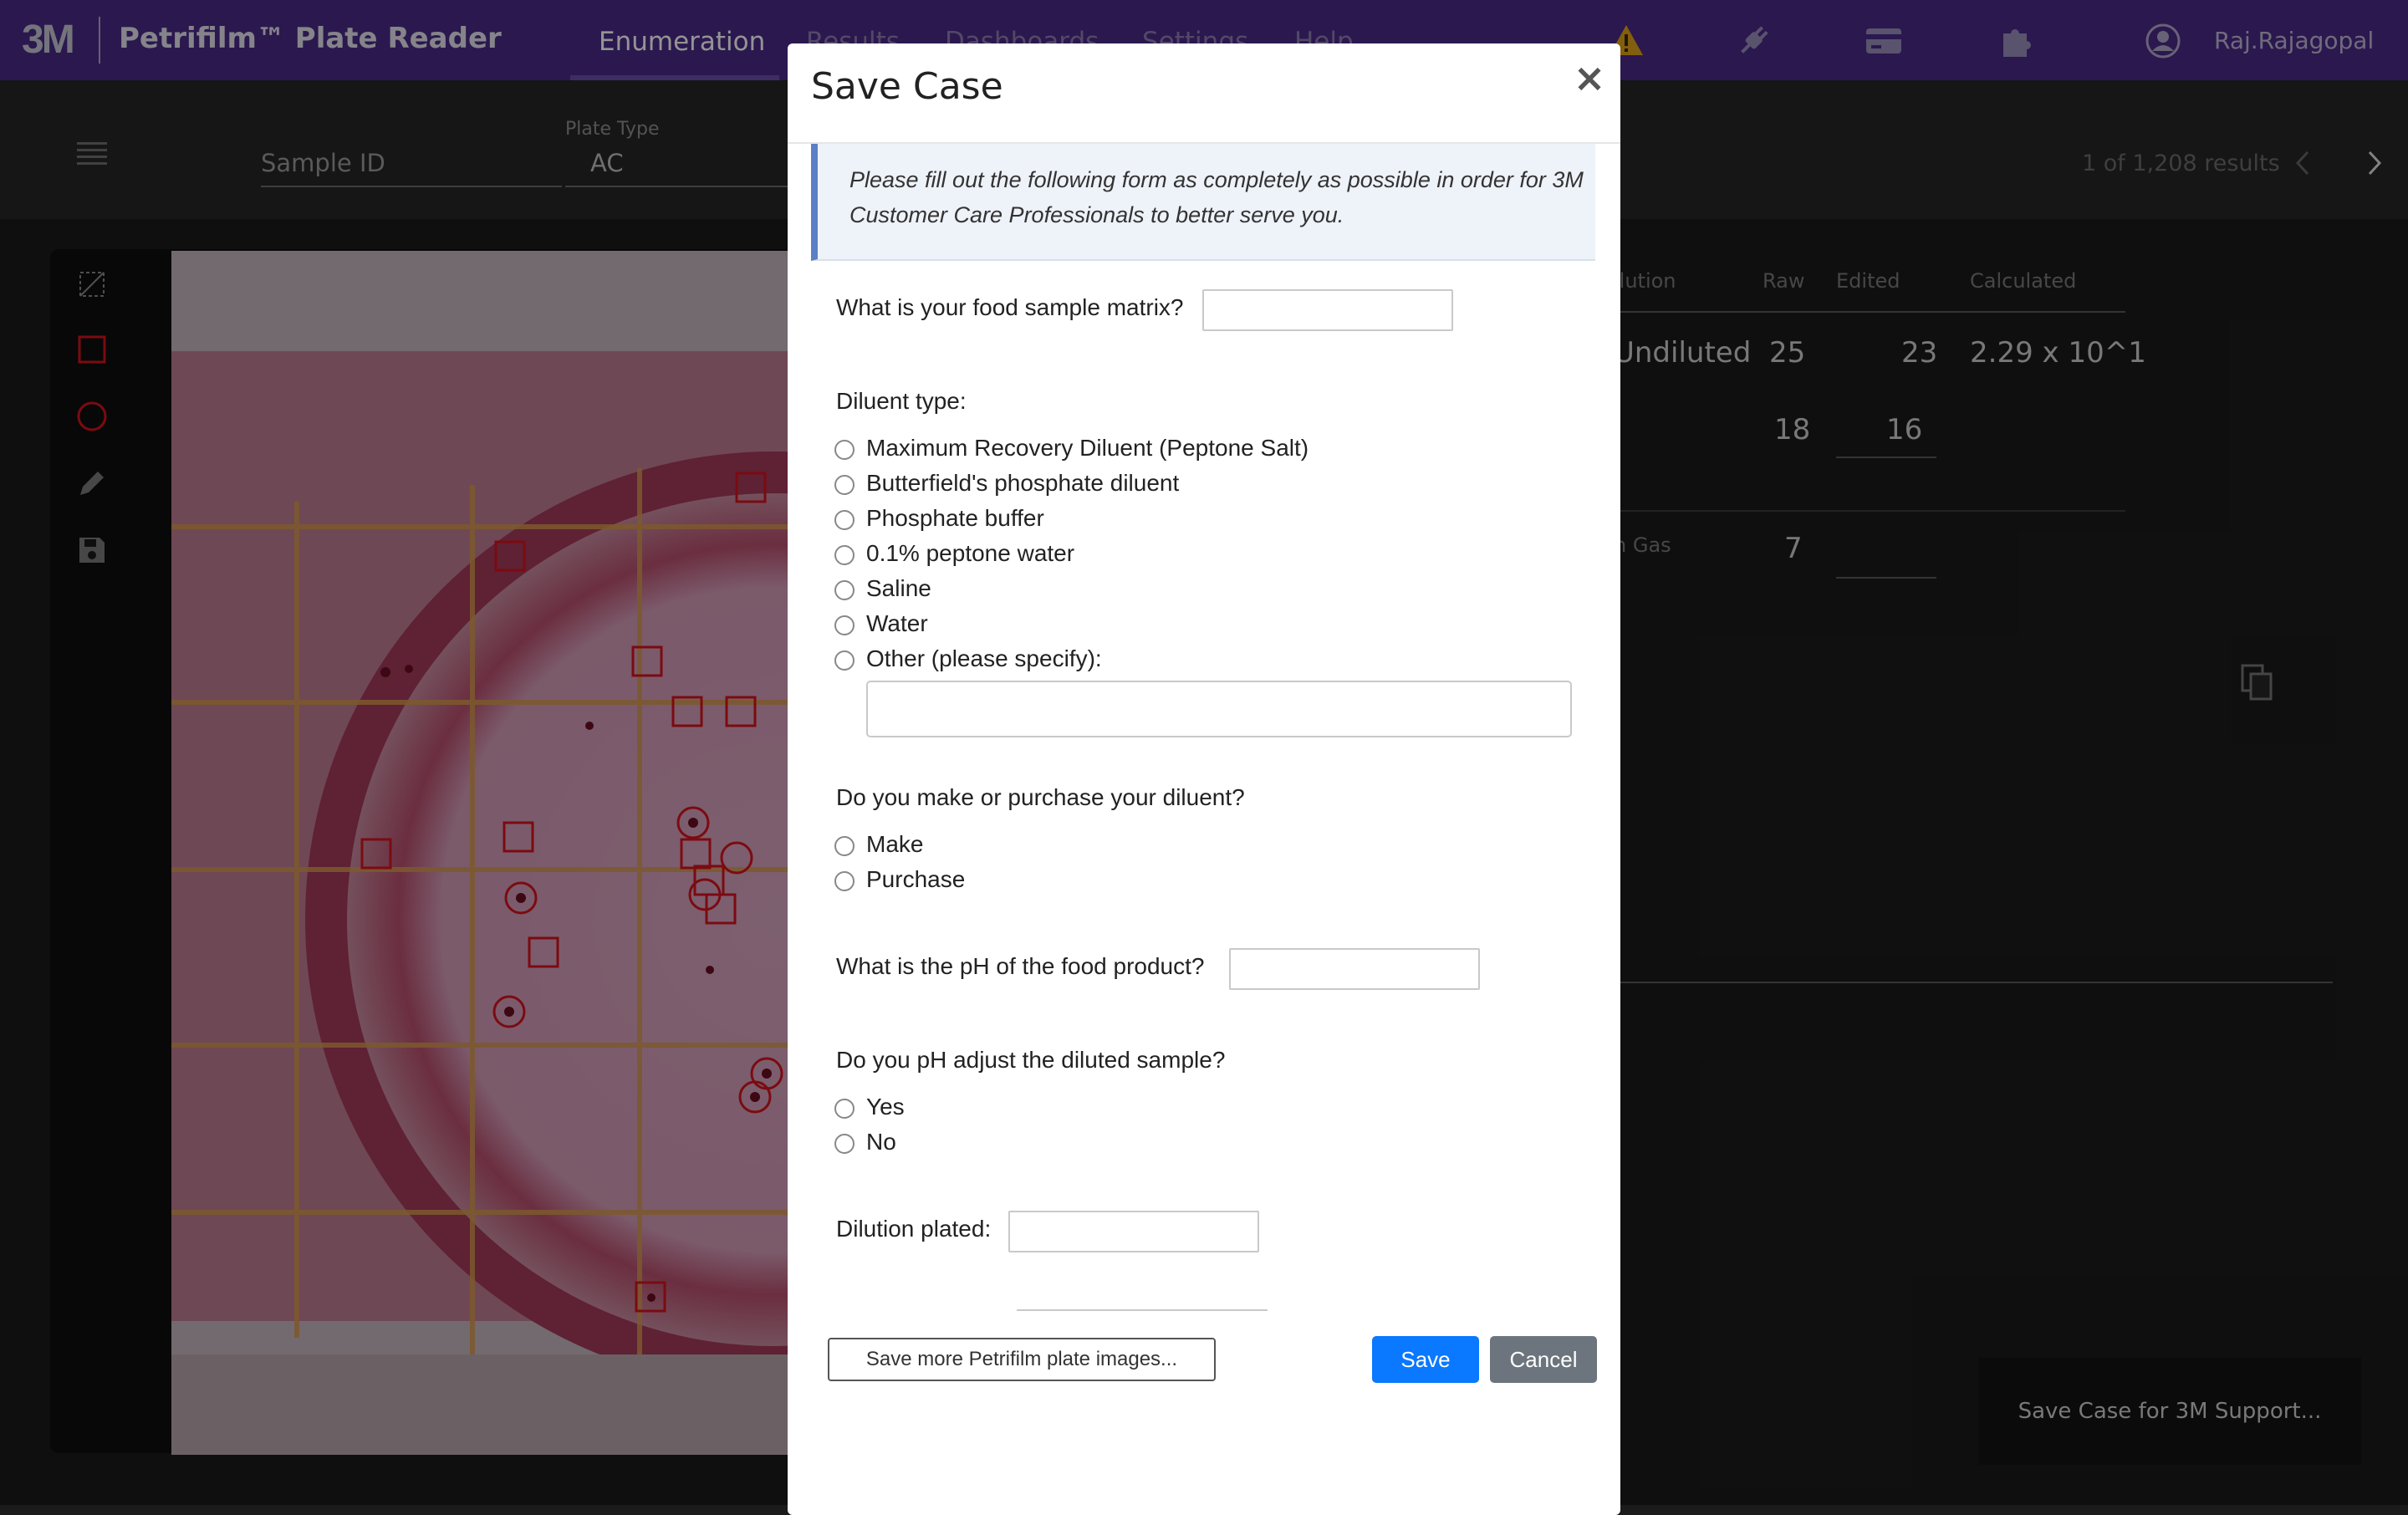 This screenshot has width=2408, height=1515. I want to click on diluent-option-phosphate: Phosphate buffer, so click(955, 518).